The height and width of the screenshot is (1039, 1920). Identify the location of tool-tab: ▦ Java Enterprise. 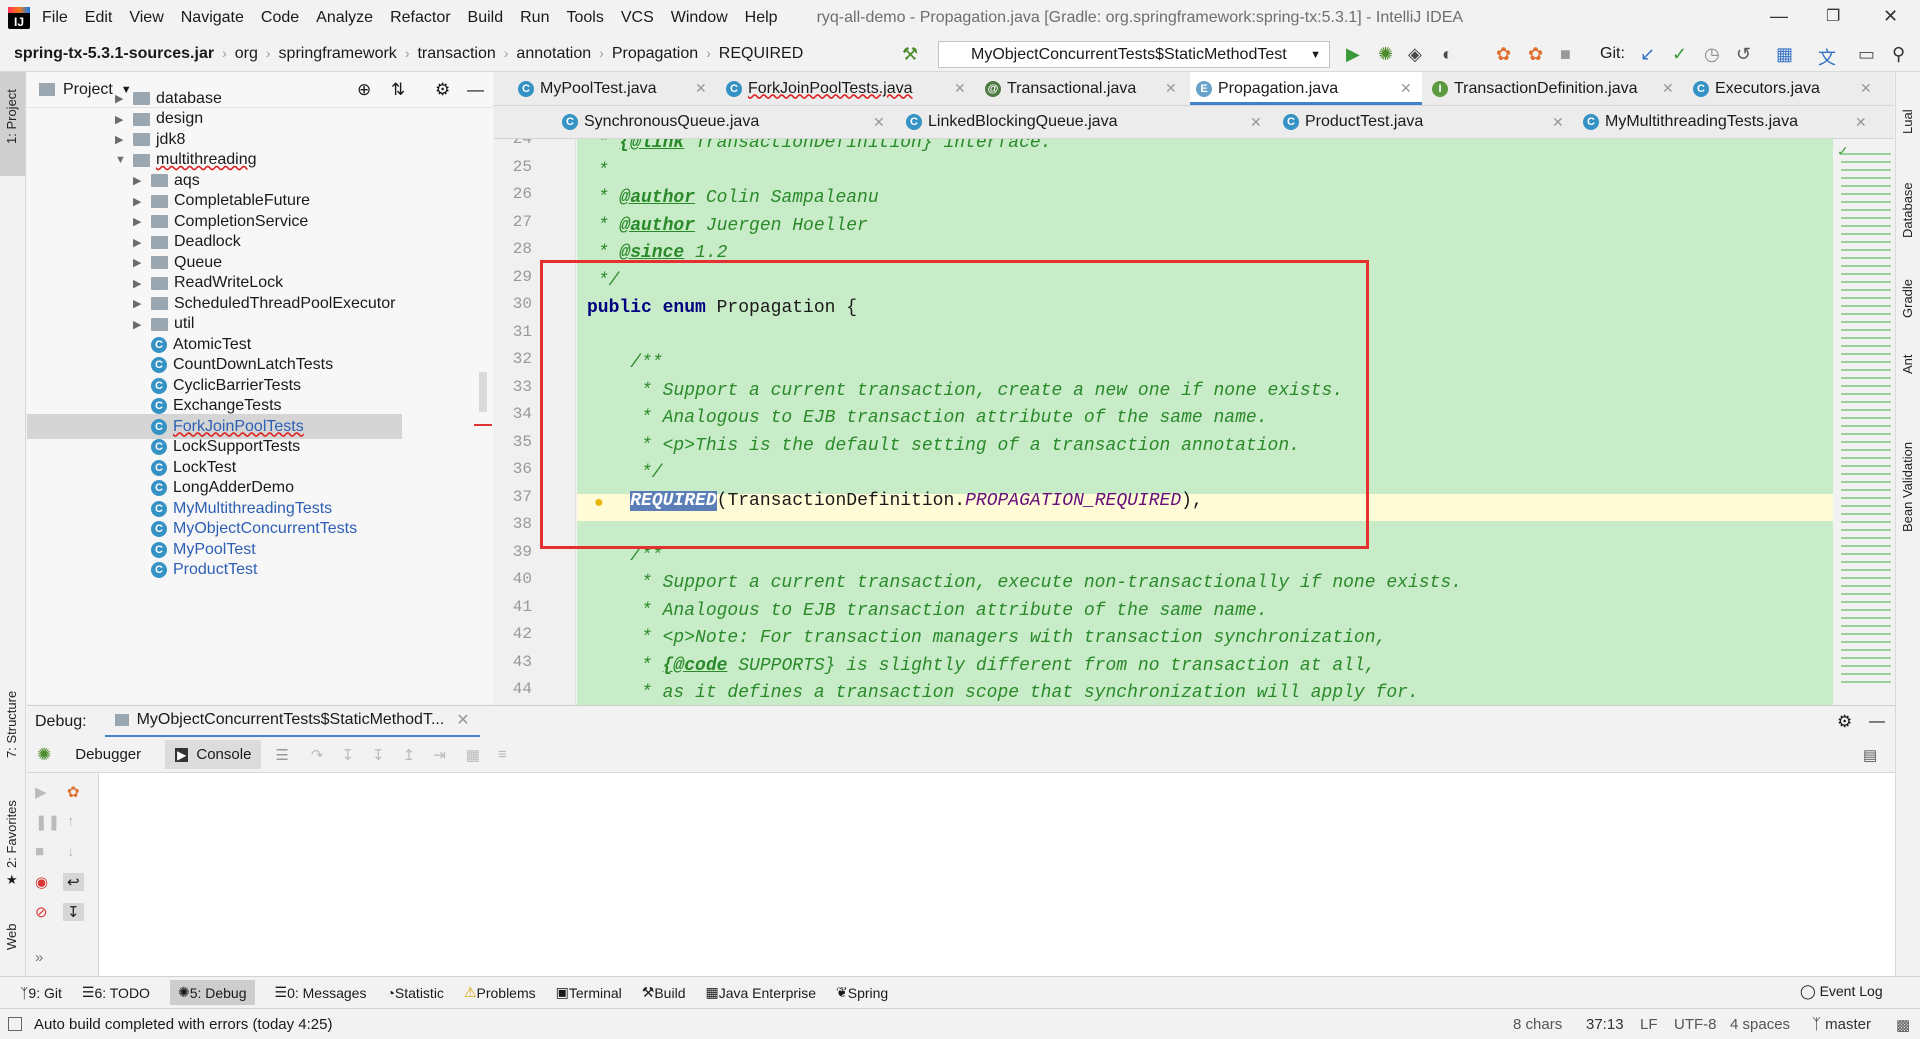
(760, 992).